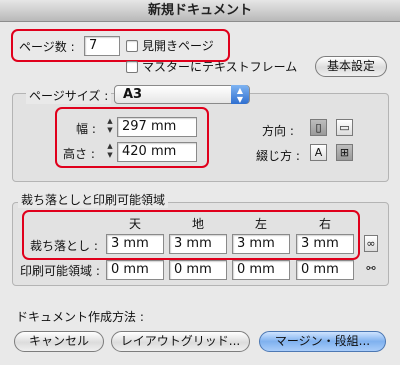 The height and width of the screenshot is (365, 400). What do you see at coordinates (371, 269) in the screenshot?
I see `link-slug-icon: ⚯` at bounding box center [371, 269].